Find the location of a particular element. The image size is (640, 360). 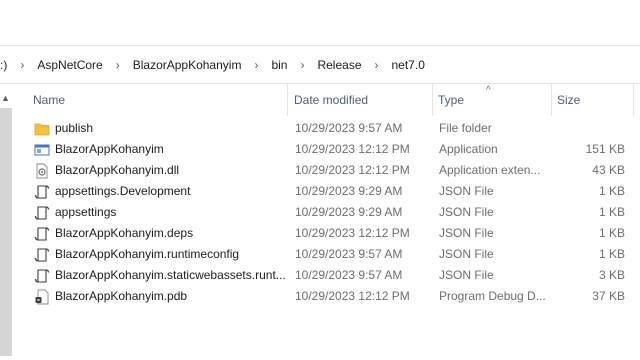

breadcrumb-item: Release is located at coordinates (339, 65).